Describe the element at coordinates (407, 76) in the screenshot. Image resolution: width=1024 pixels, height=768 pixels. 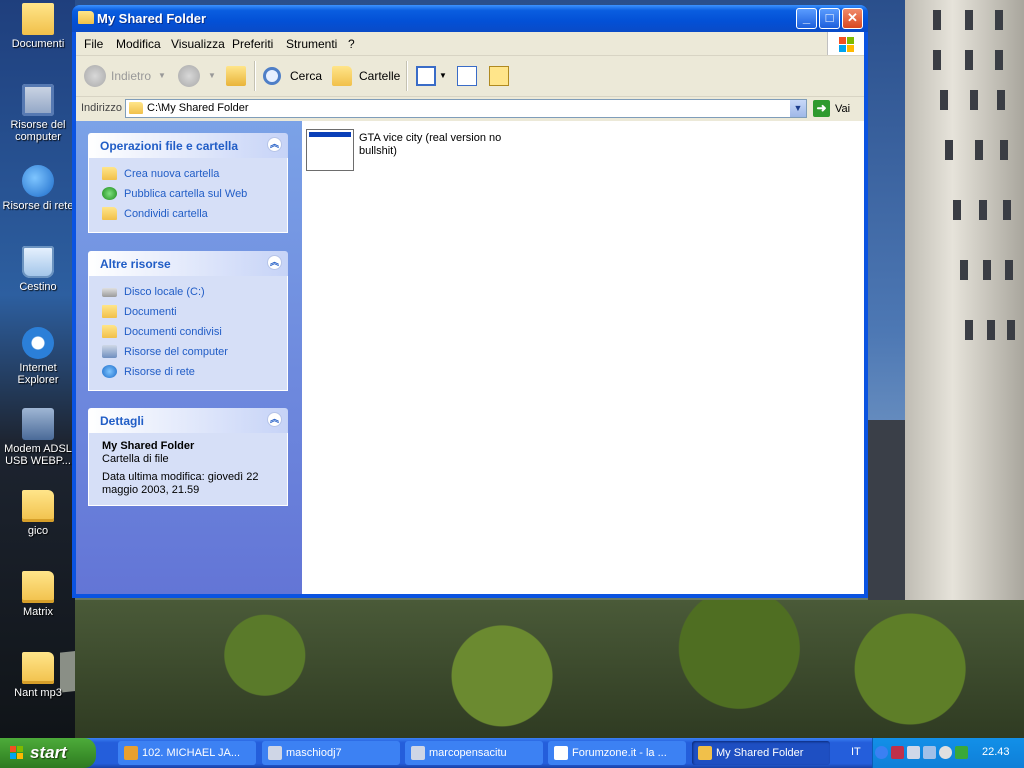
I see `toolbar-separator` at that location.